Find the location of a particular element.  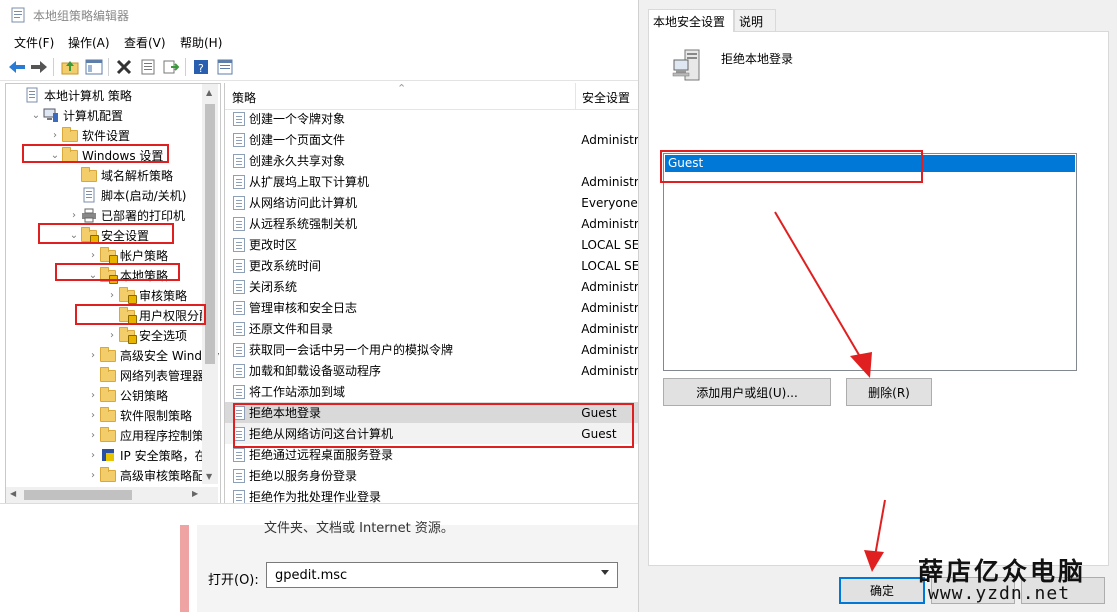

annotation-arrows is located at coordinates (830, 391).